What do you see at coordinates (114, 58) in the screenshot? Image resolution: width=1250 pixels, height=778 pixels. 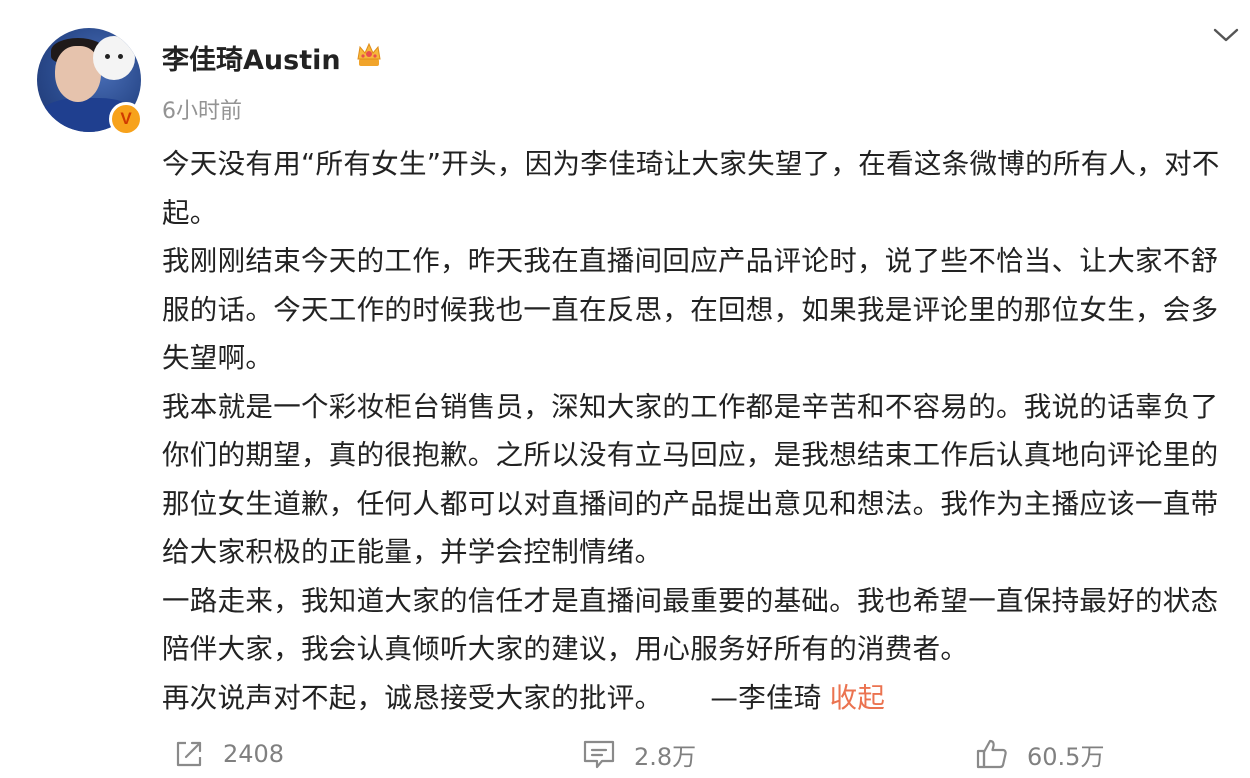 I see `avatar-dog` at bounding box center [114, 58].